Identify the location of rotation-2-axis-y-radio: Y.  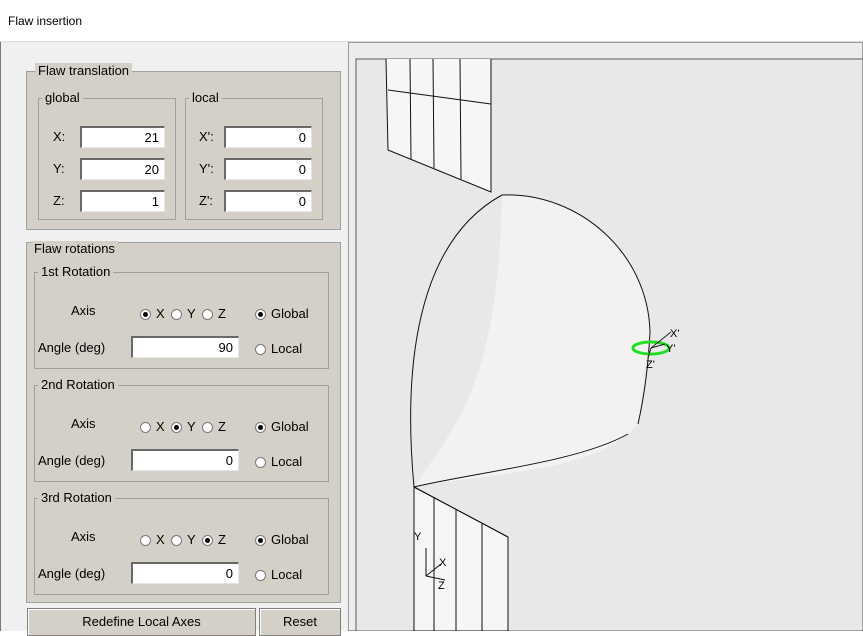
(183, 427).